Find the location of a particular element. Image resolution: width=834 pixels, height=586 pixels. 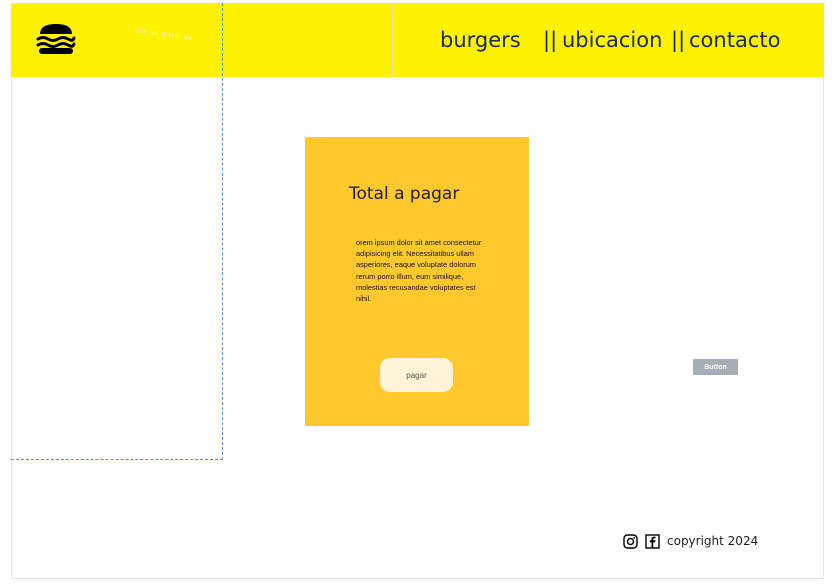

nav-link-ubicacion: ubicacion is located at coordinates (612, 43).